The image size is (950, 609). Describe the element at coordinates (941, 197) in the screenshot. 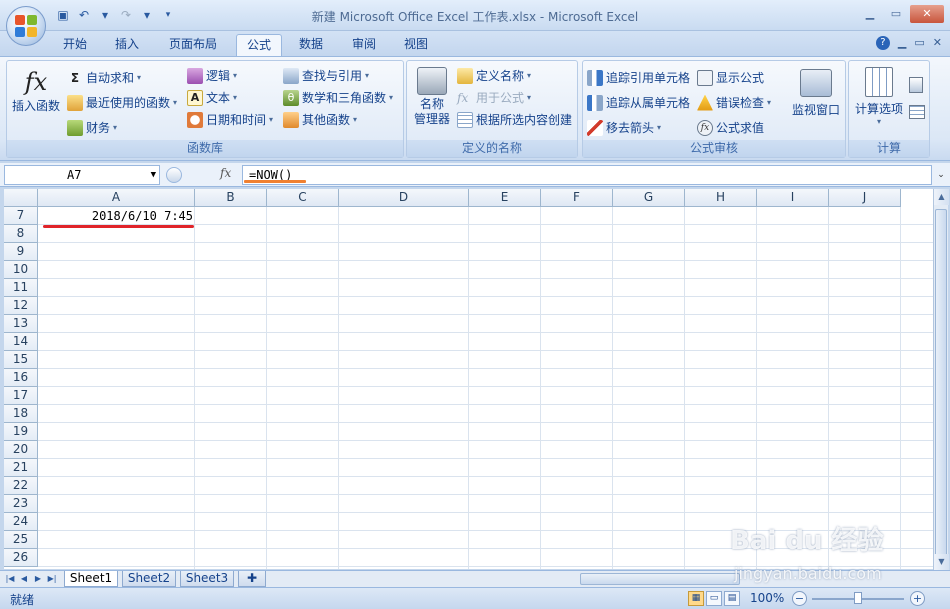

I see `scroll-up-icon: ▲` at that location.